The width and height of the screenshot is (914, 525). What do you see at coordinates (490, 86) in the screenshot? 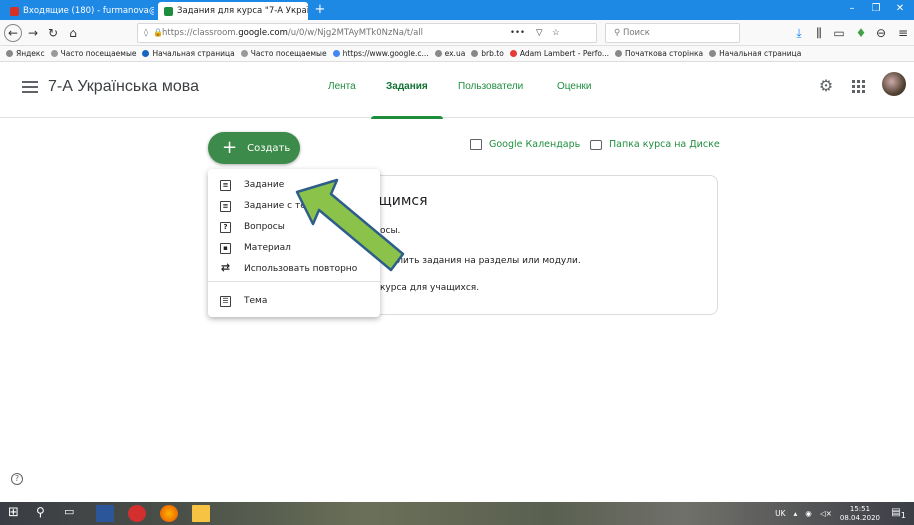
I see `tab-people: Пользователи` at bounding box center [490, 86].